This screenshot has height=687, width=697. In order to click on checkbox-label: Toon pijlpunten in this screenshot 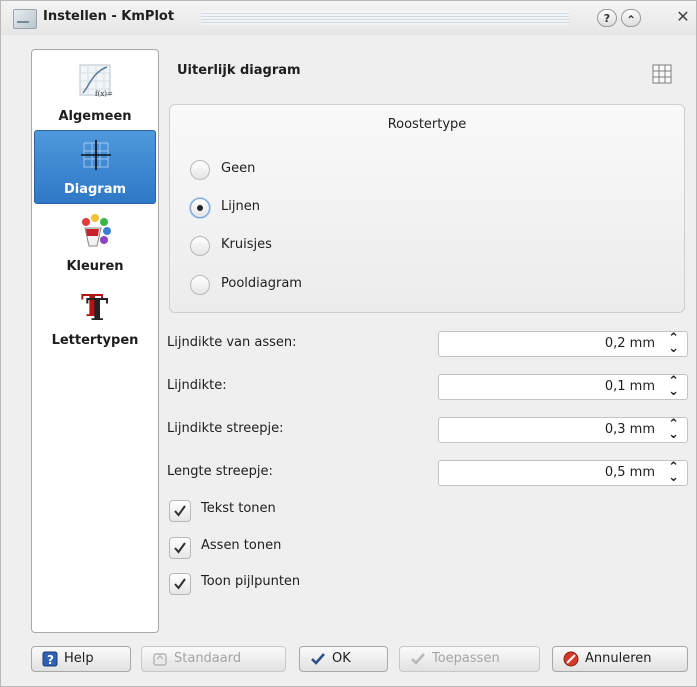, I will do `click(251, 581)`.